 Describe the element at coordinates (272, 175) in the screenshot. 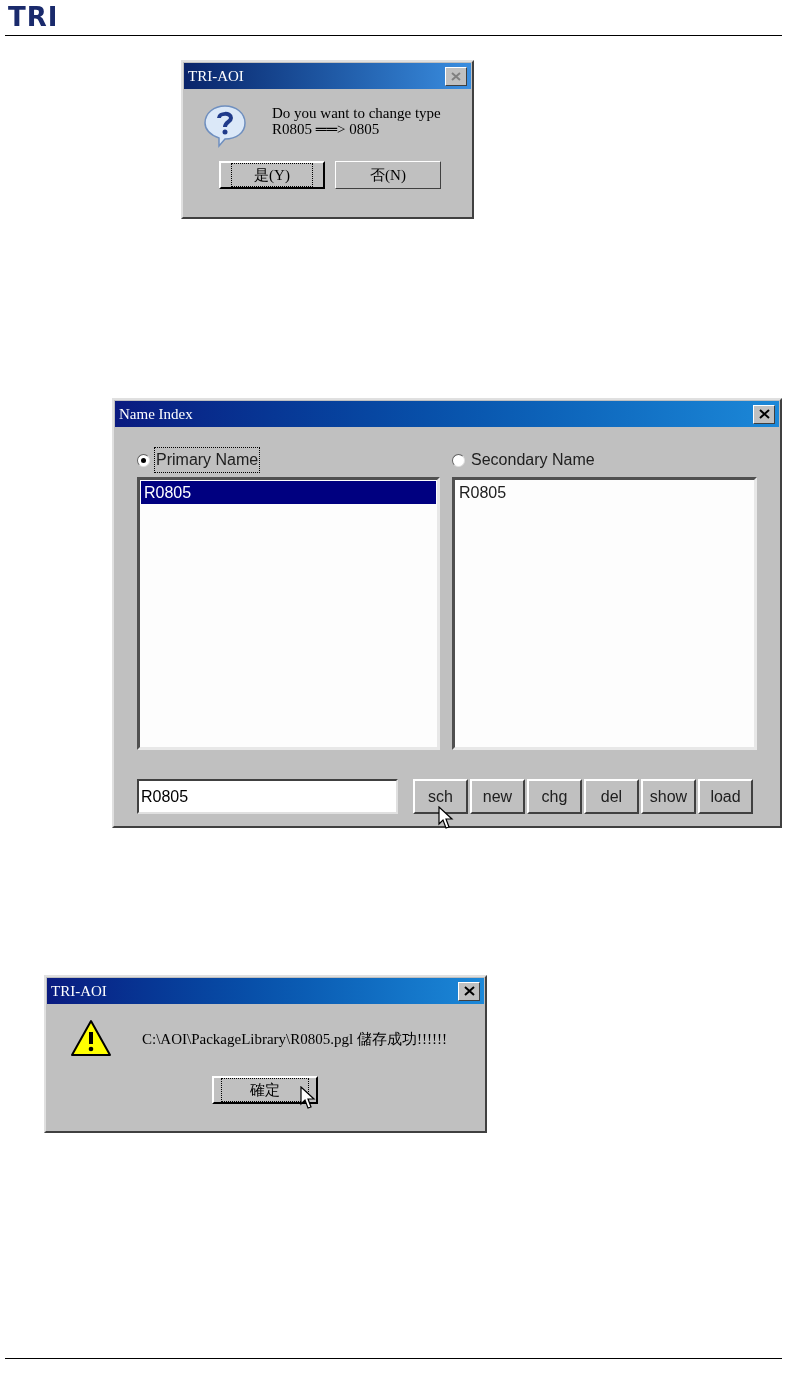

I see `dialog-button: 是(Y)` at that location.